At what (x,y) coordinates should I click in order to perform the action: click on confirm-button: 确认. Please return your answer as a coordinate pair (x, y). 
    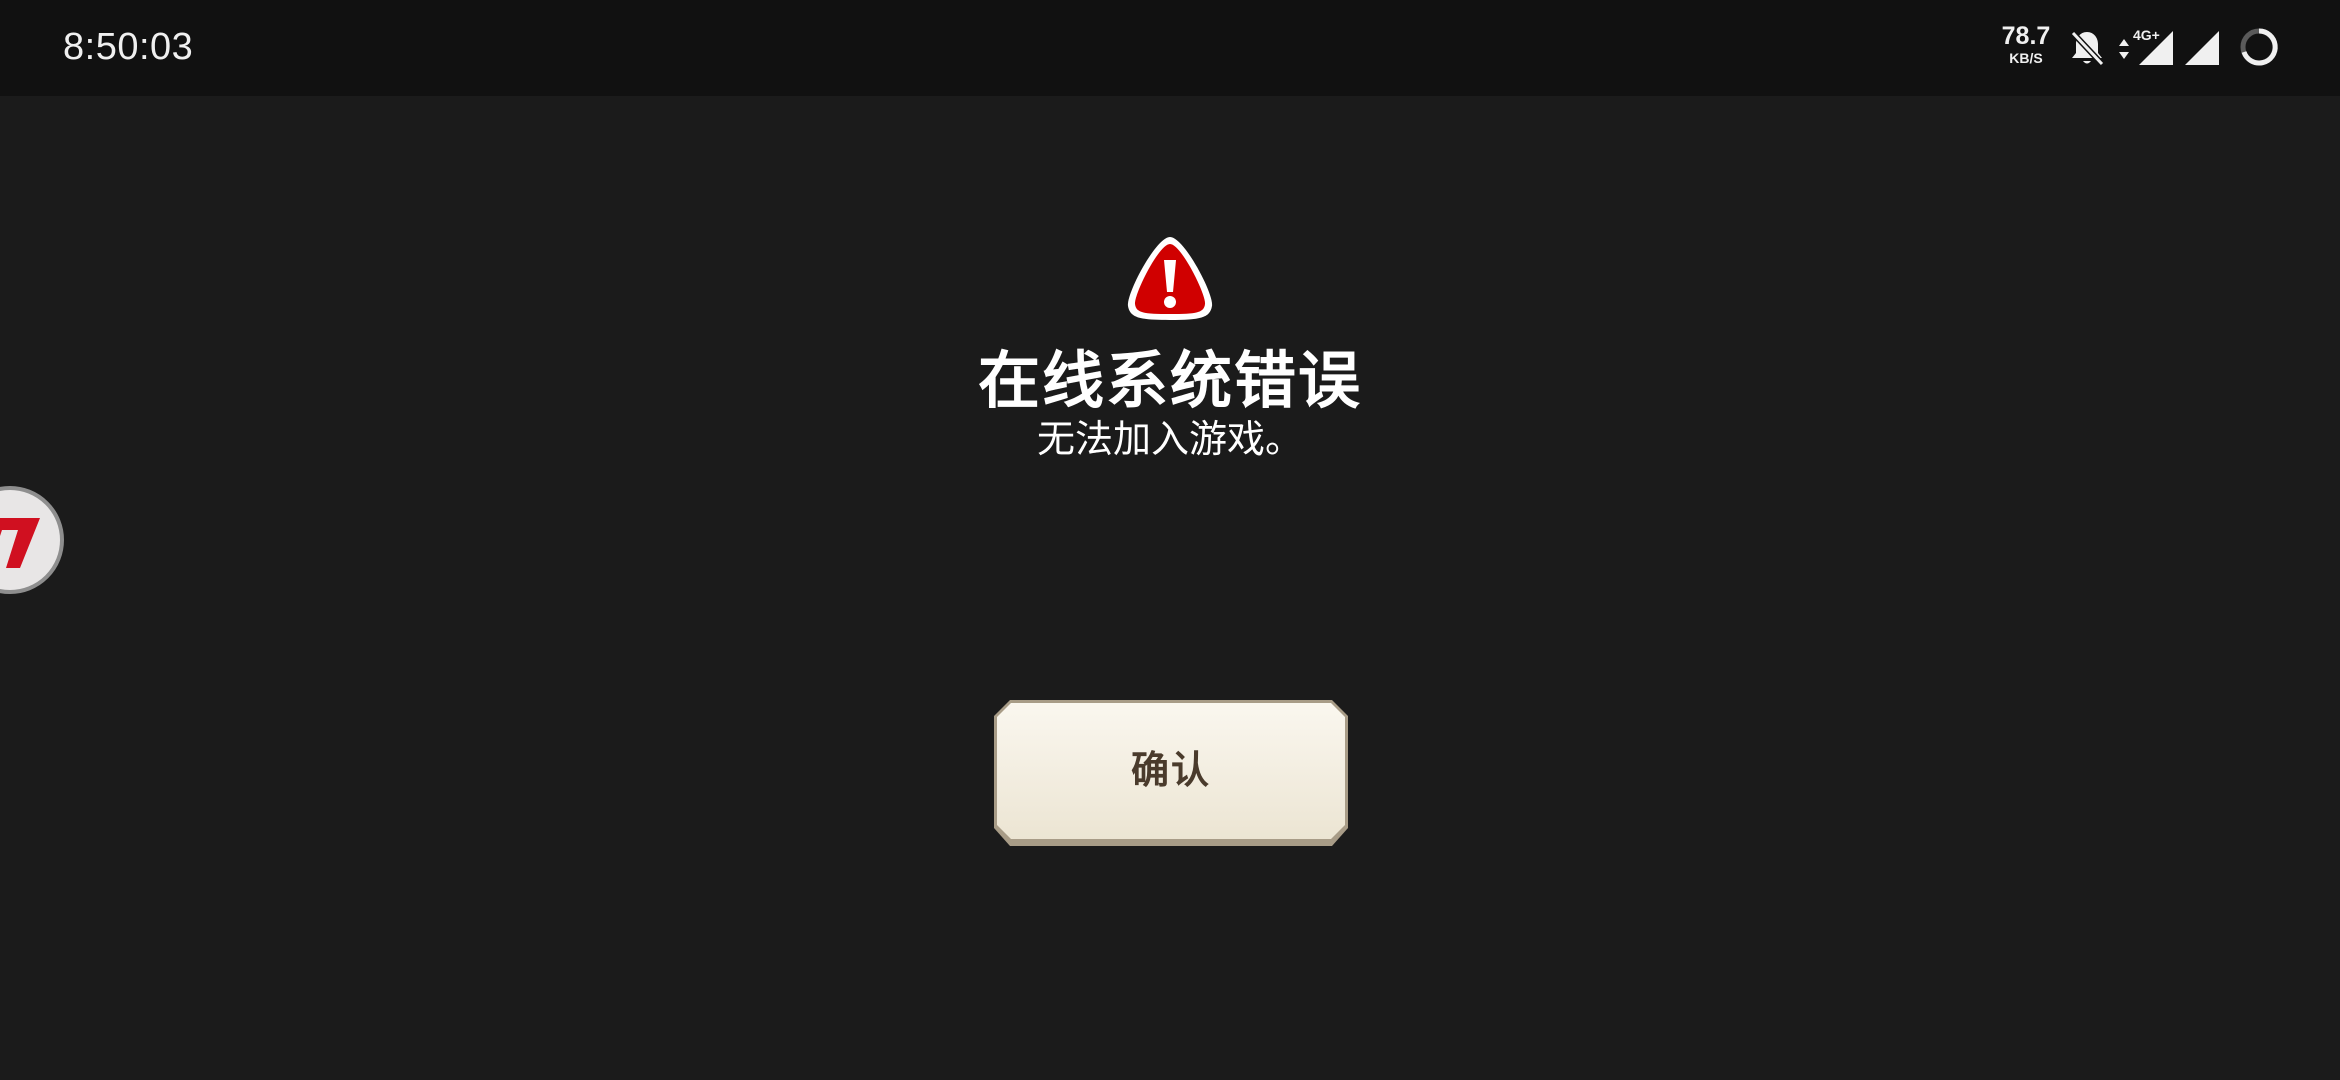
    Looking at the image, I should click on (1171, 773).